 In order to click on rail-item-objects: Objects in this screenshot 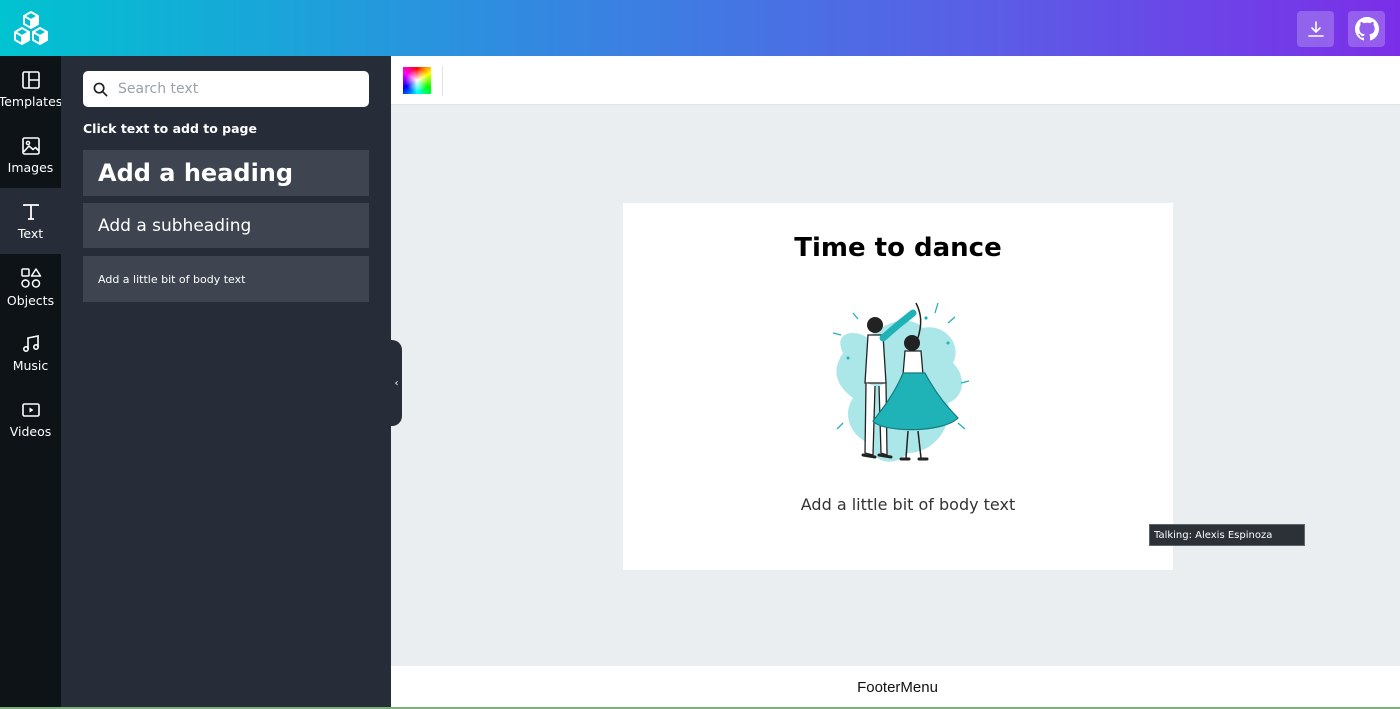, I will do `click(30, 287)`.